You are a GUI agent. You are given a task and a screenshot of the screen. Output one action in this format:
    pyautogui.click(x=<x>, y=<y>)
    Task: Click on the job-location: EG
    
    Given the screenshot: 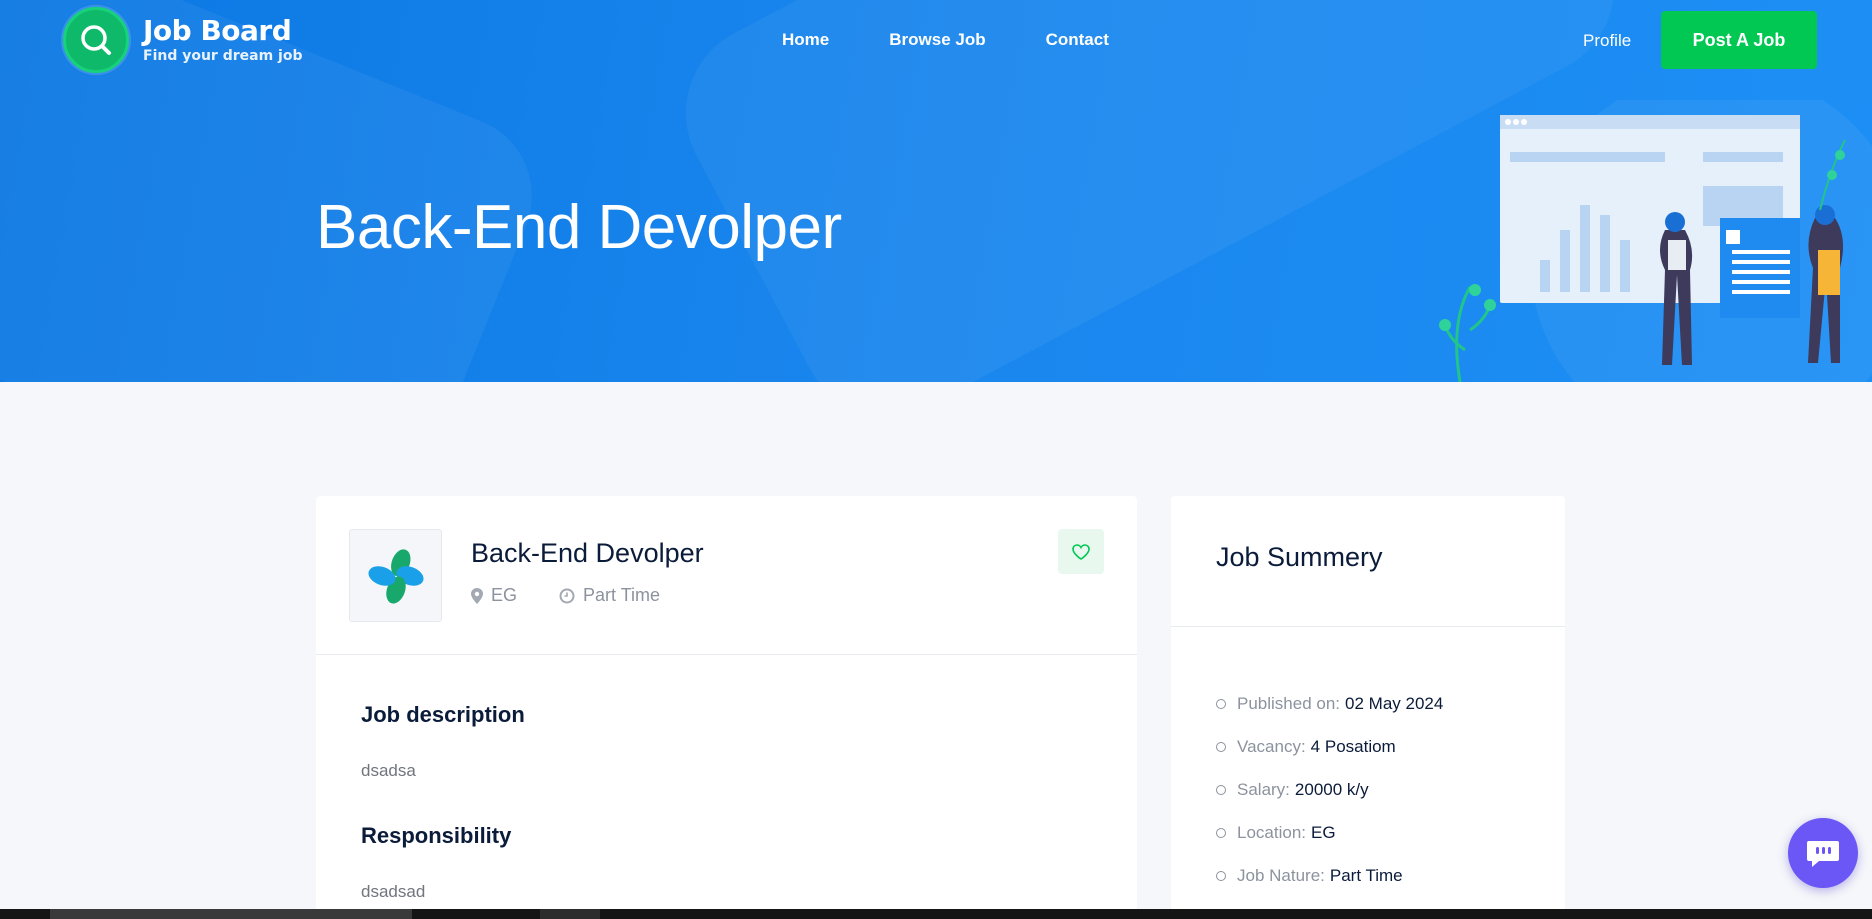 What is the action you would take?
    pyautogui.click(x=494, y=595)
    